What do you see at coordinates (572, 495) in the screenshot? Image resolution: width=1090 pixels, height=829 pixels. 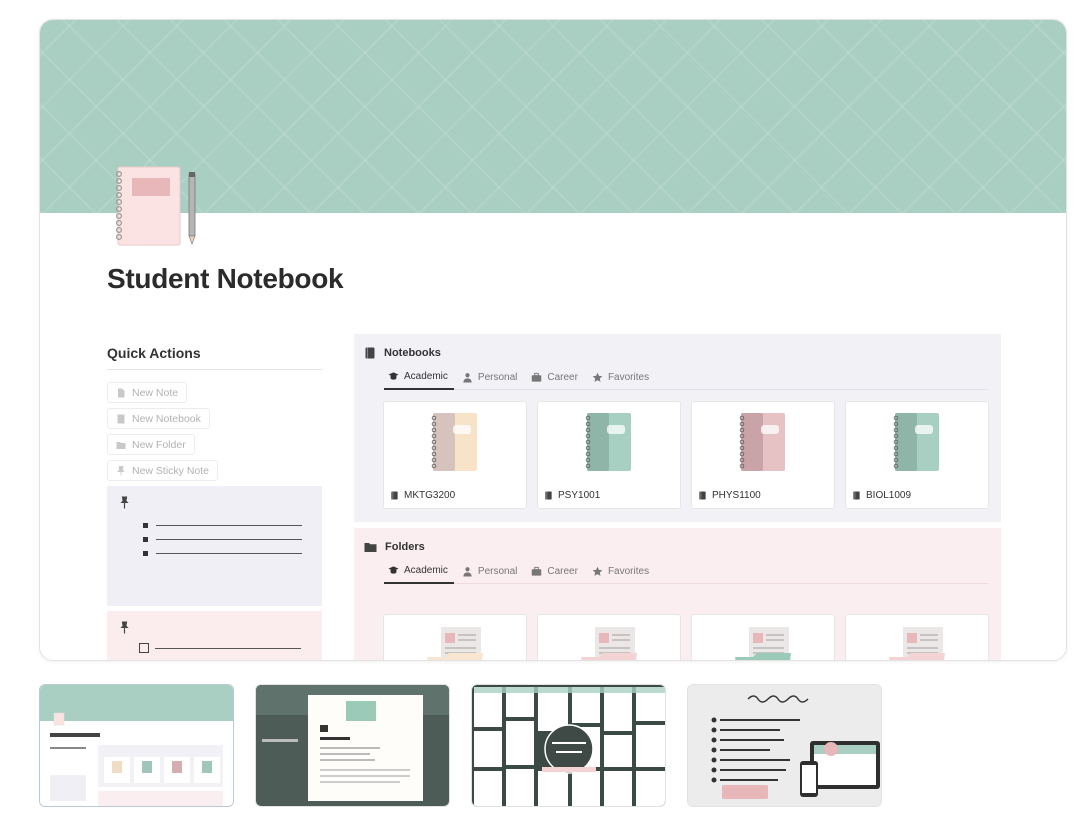 I see `notebook-card-label: PSY1001` at bounding box center [572, 495].